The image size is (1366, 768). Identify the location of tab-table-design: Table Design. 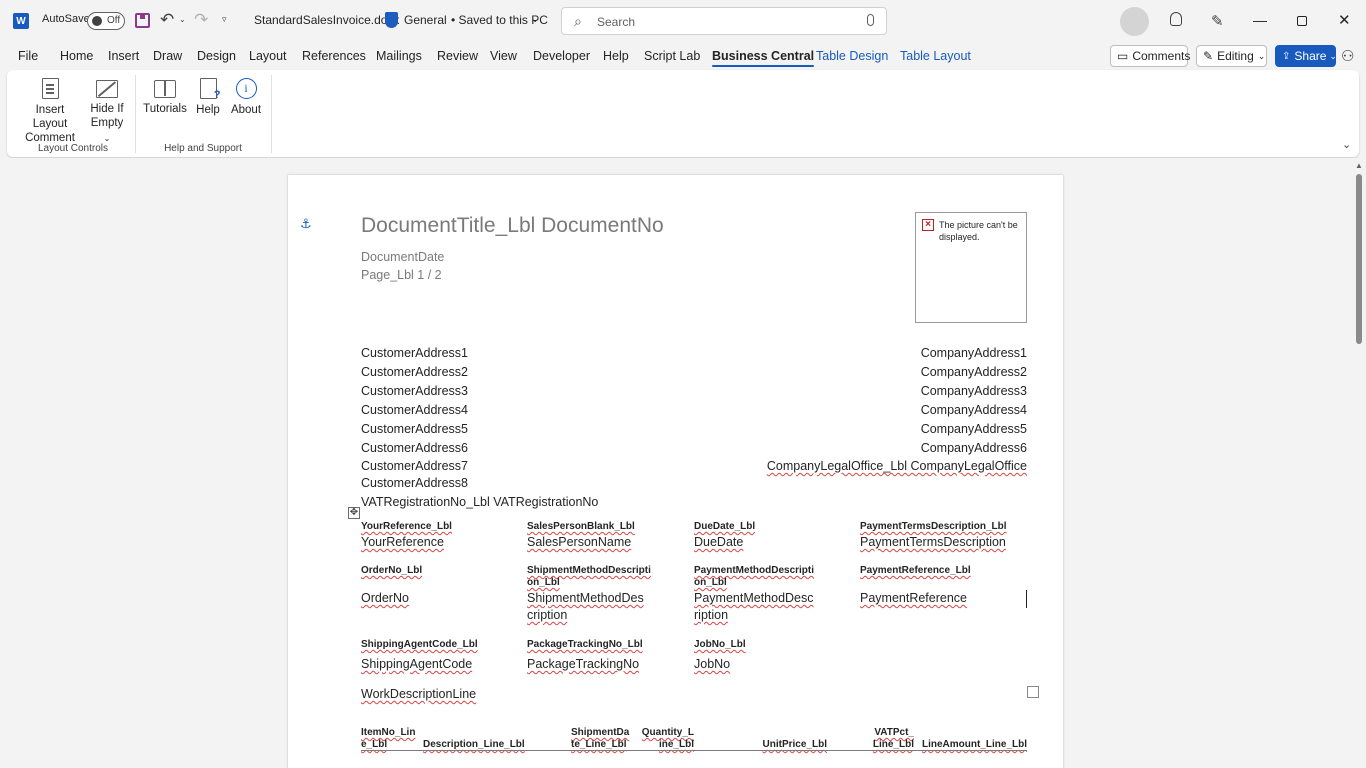
(852, 56).